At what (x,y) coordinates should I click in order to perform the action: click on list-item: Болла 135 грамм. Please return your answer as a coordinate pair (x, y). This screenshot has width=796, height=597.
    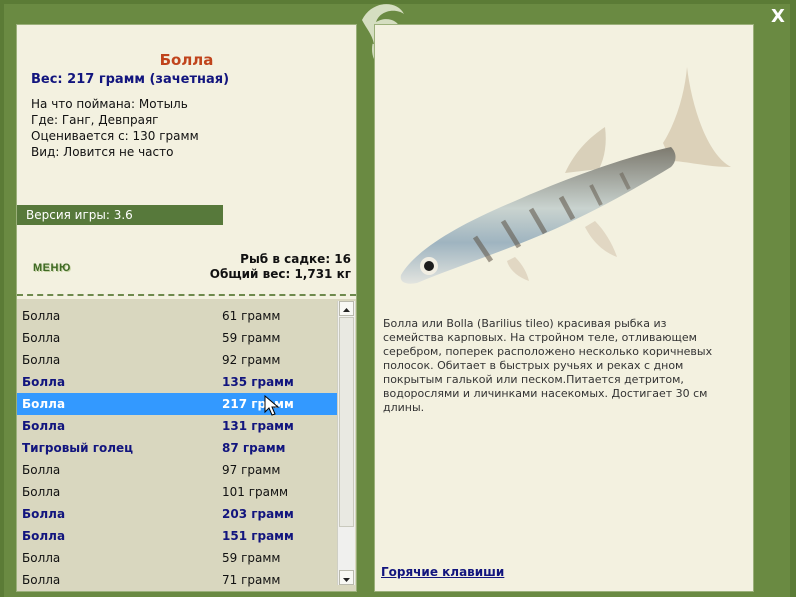
    Looking at the image, I should click on (177, 382).